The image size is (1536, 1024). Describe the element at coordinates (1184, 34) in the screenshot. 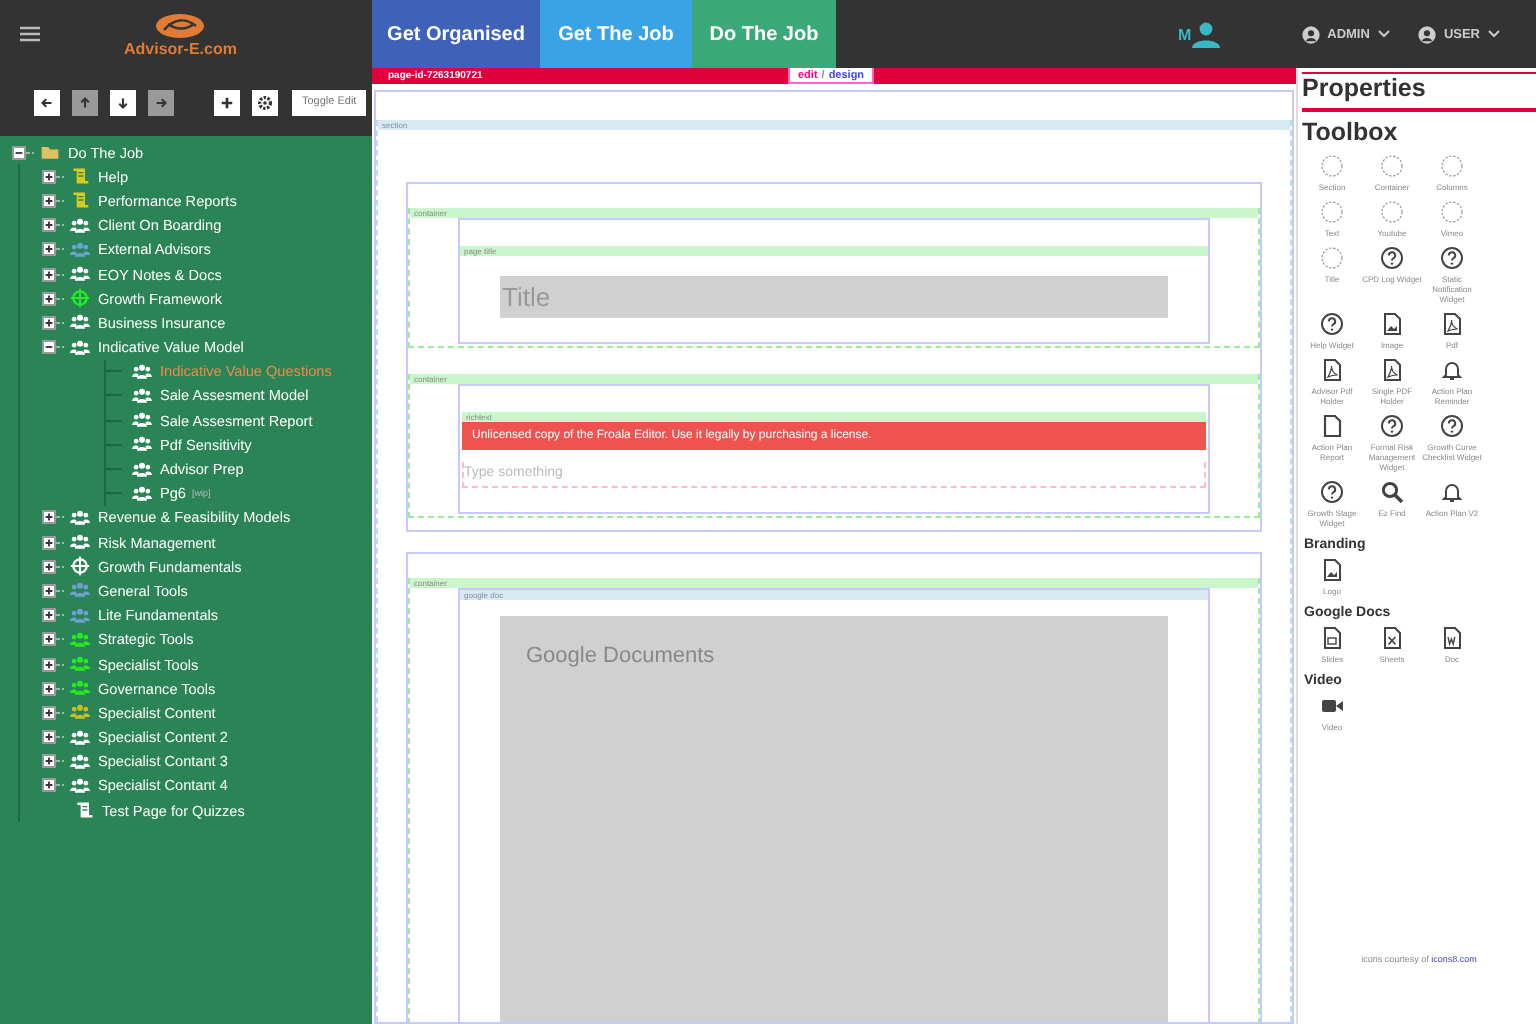

I see `avatar-letter: M` at that location.